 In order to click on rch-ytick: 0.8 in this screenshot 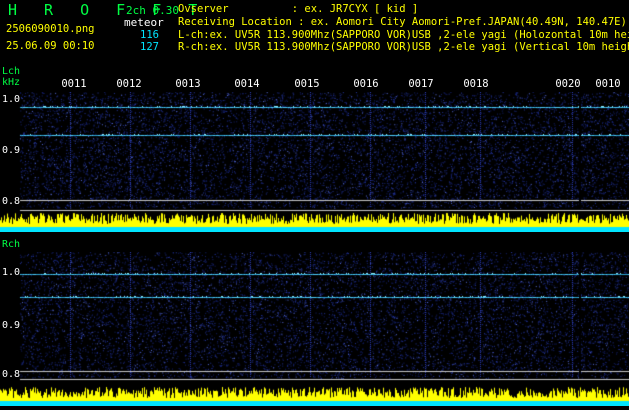, I will do `click(11, 374)`.